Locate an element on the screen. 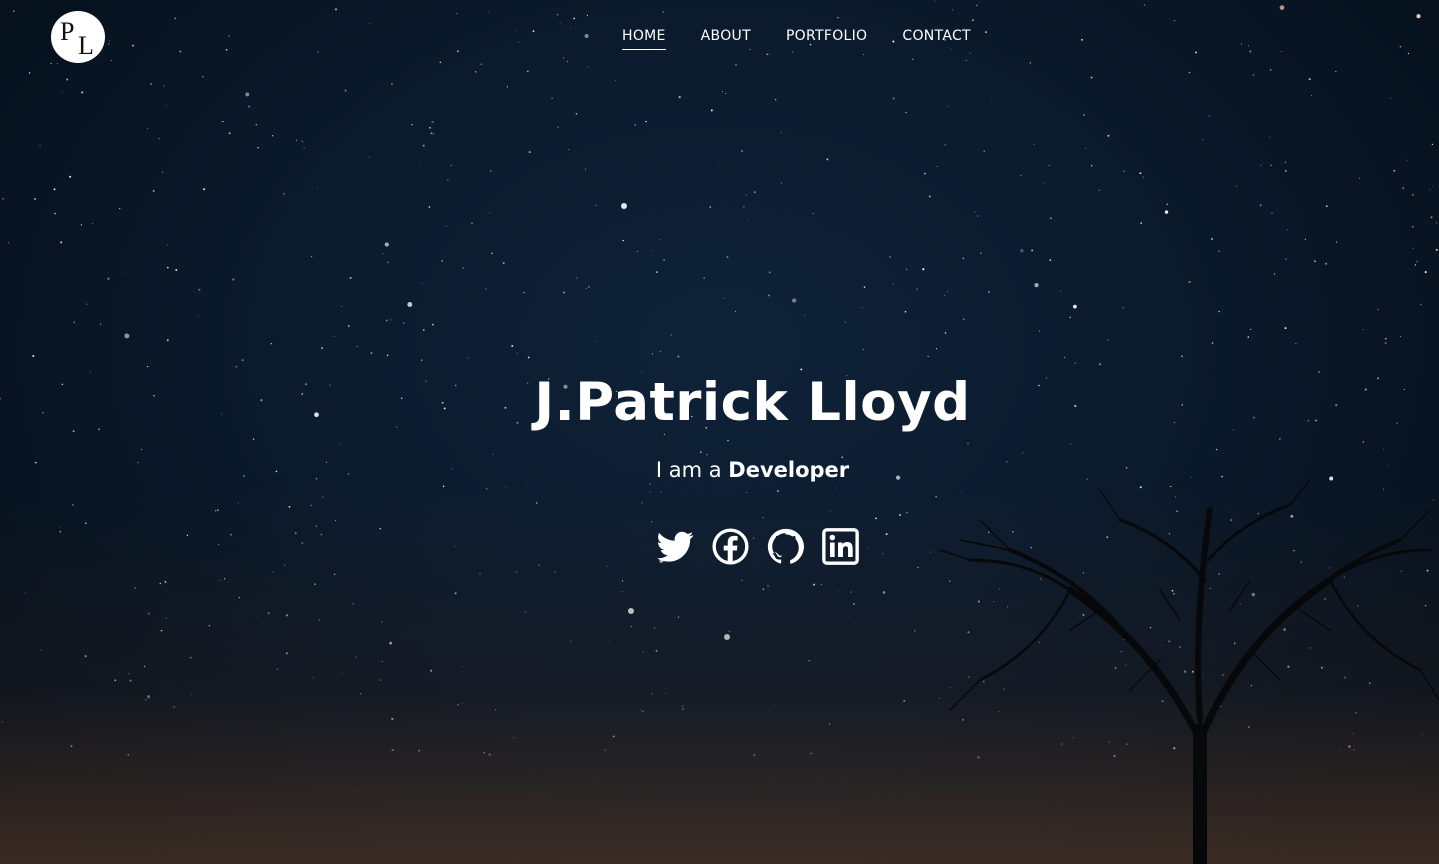  facebook-link is located at coordinates (730, 546).